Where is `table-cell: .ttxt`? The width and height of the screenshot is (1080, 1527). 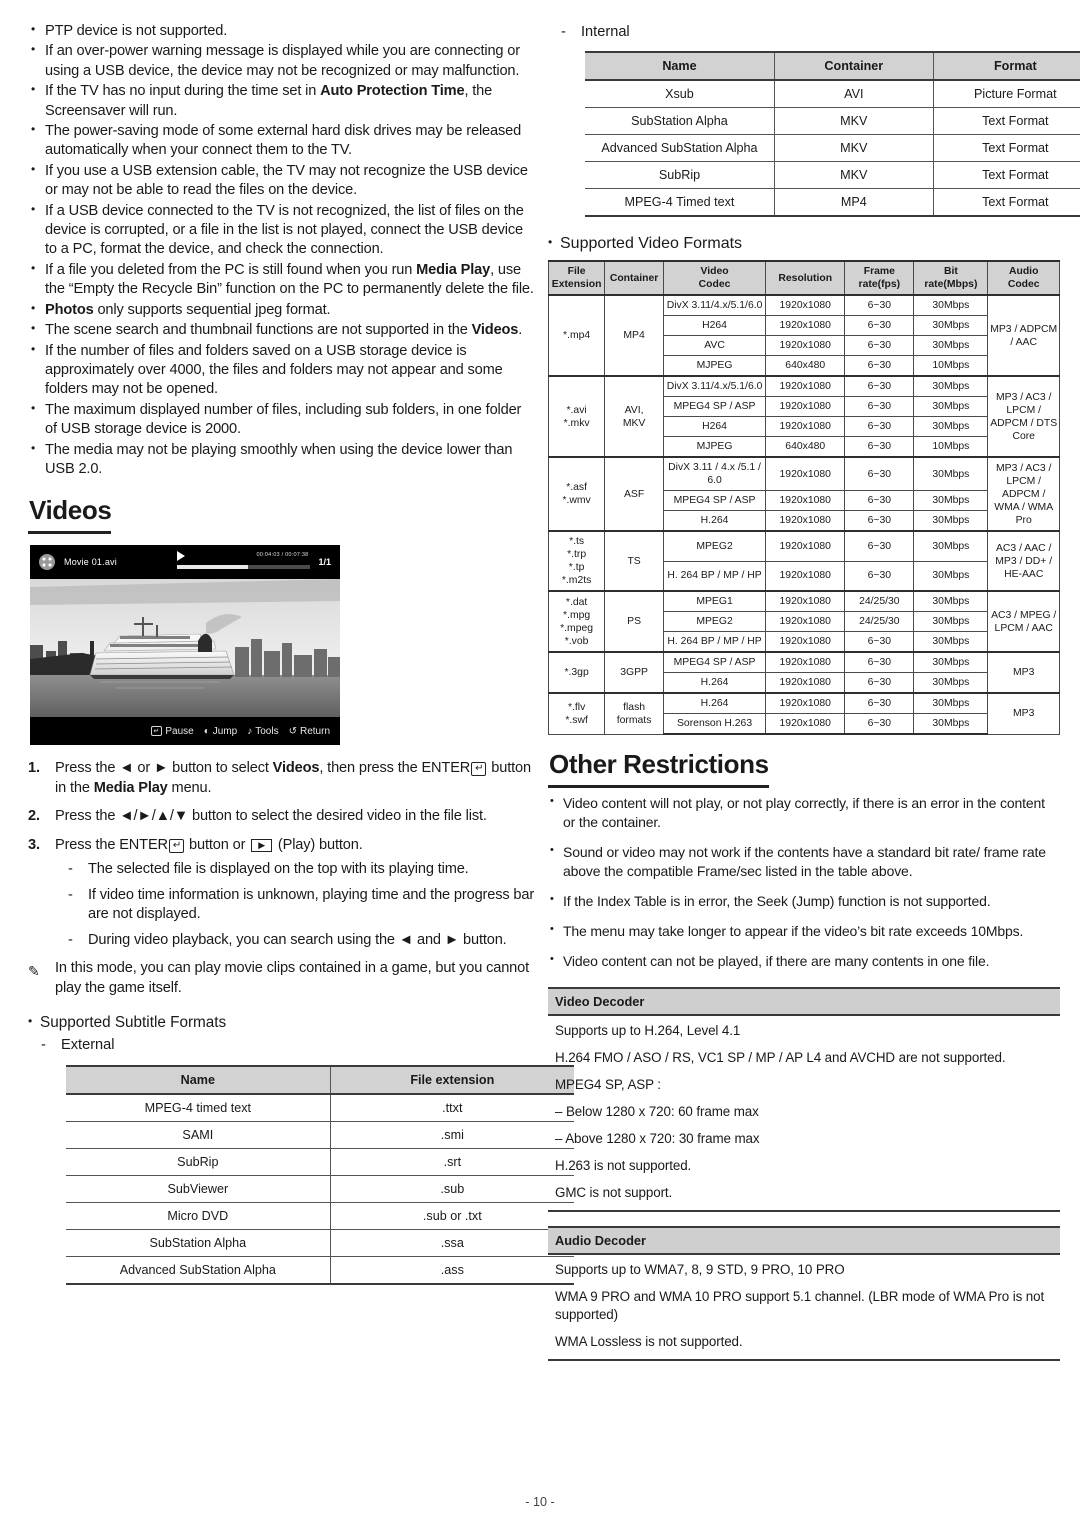 table-cell: .ttxt is located at coordinates (451, 1108).